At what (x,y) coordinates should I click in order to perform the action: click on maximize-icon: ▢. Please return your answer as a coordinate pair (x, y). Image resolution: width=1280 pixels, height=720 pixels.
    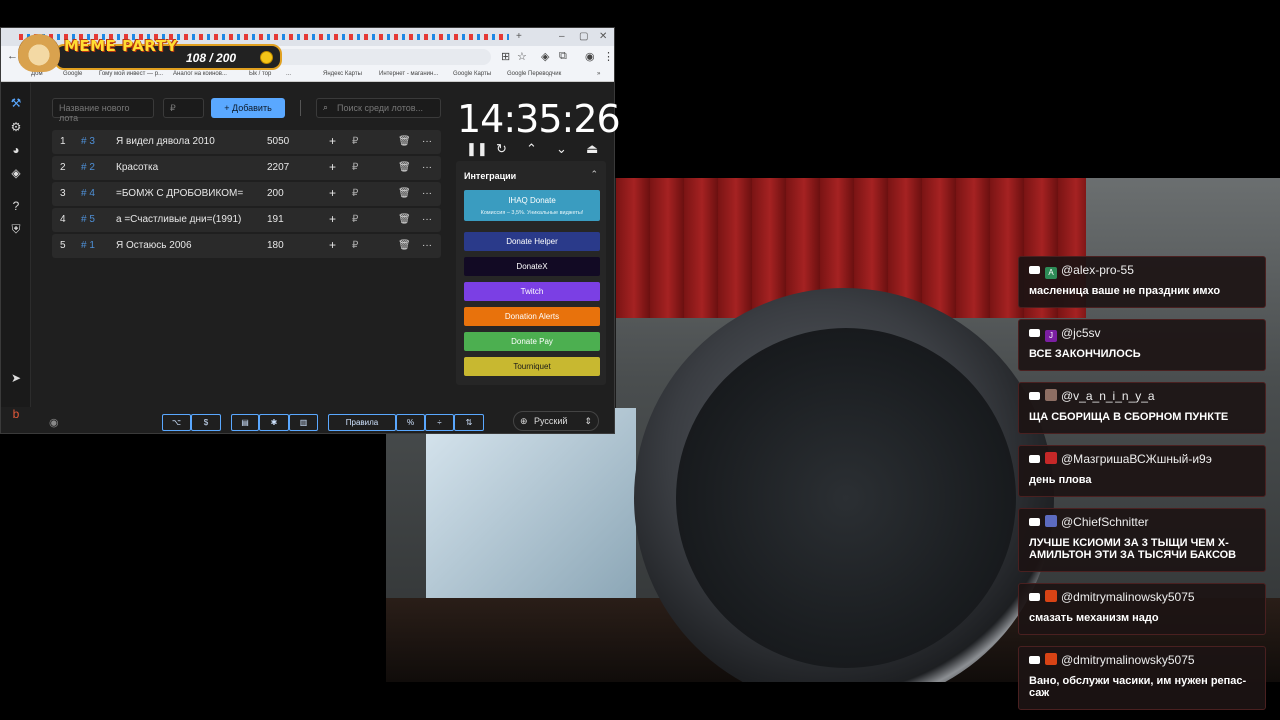
    Looking at the image, I should click on (583, 36).